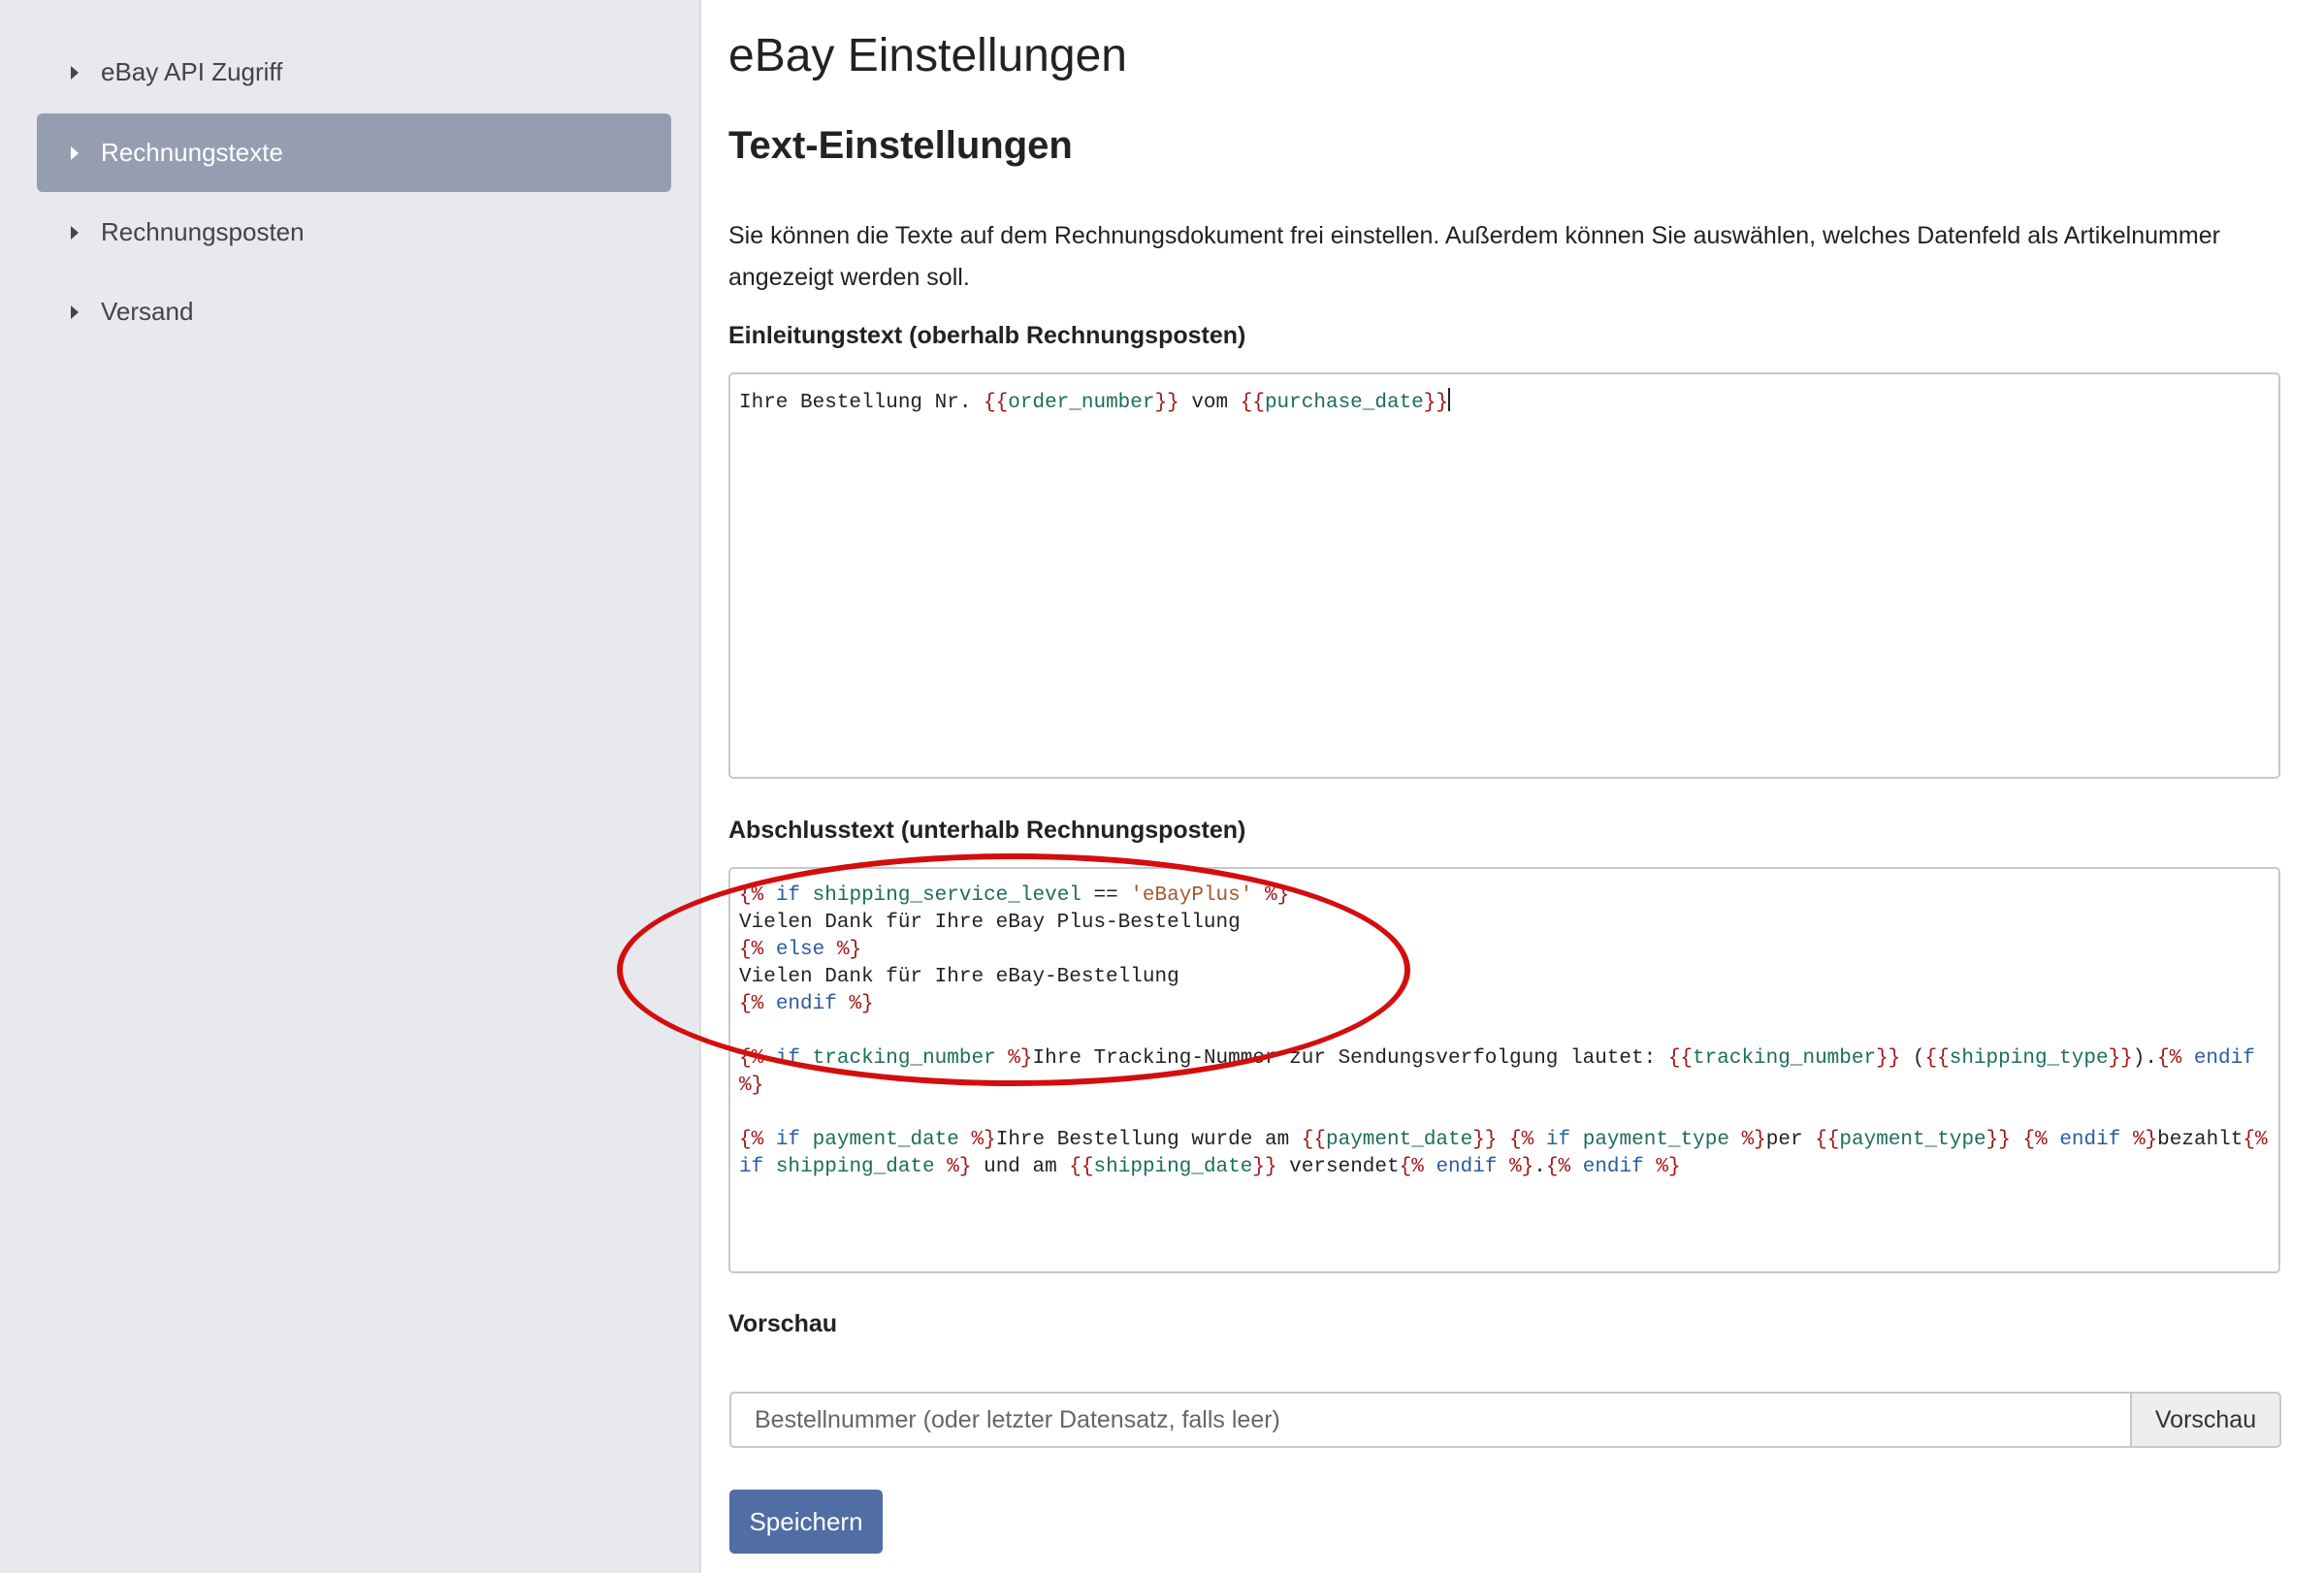  I want to click on sidebar-item-label: Rechnungsposten, so click(203, 231).